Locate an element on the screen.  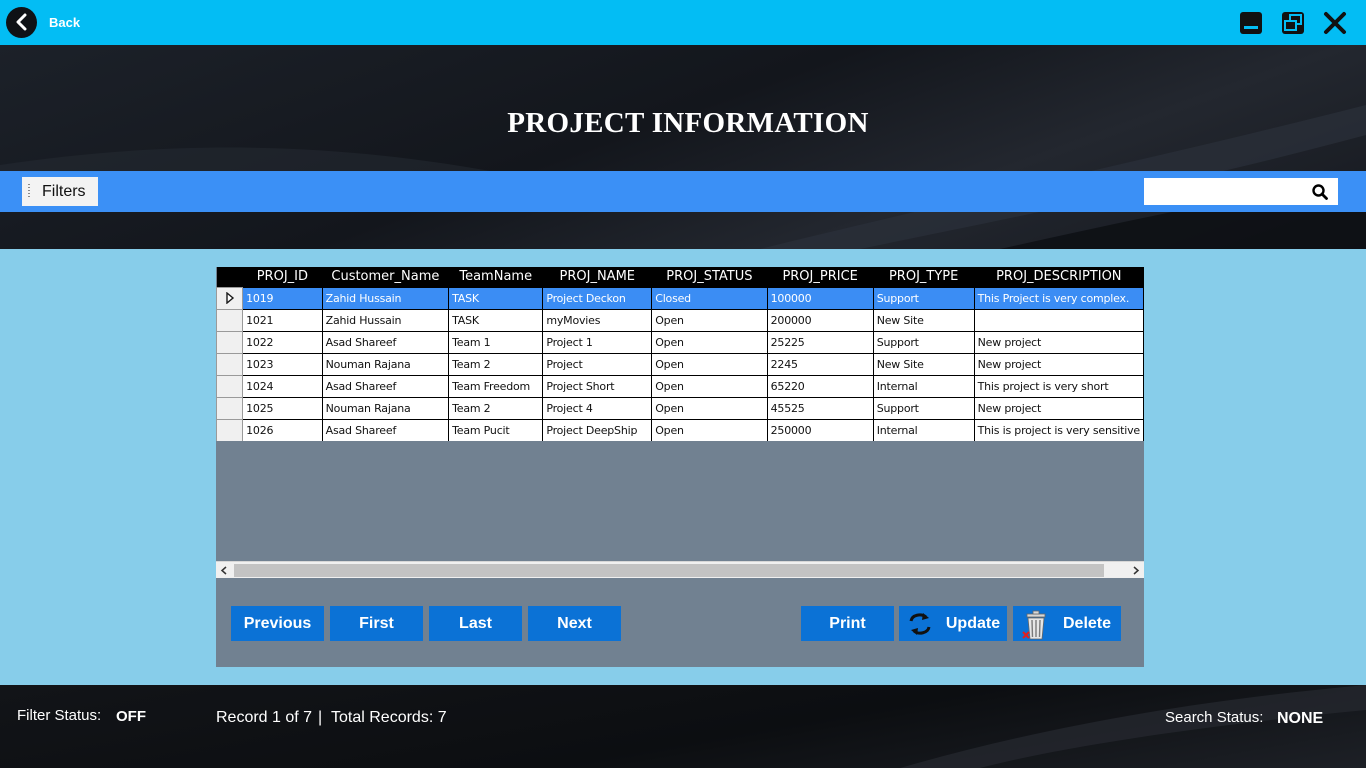
grid-cell: 65220 is located at coordinates (820, 386).